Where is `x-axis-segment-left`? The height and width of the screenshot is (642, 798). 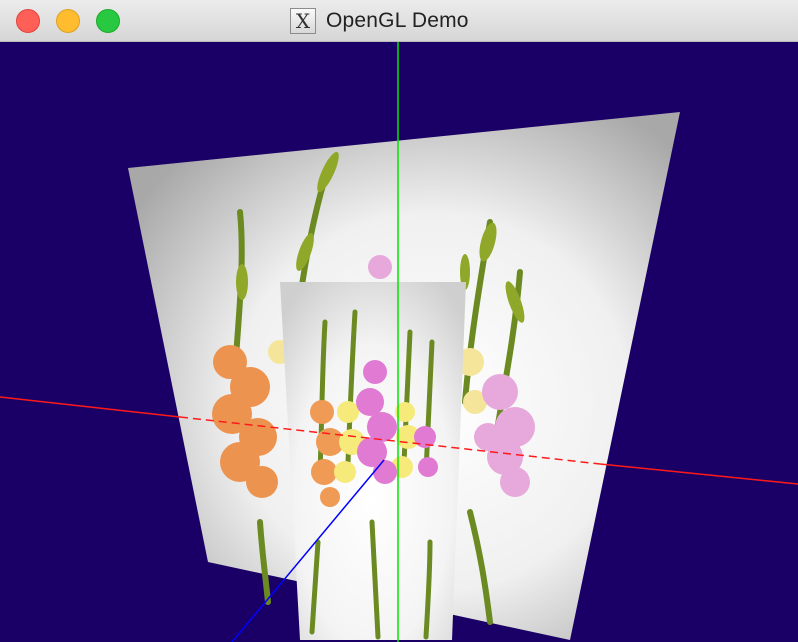
x-axis-segment-left is located at coordinates (90, 407).